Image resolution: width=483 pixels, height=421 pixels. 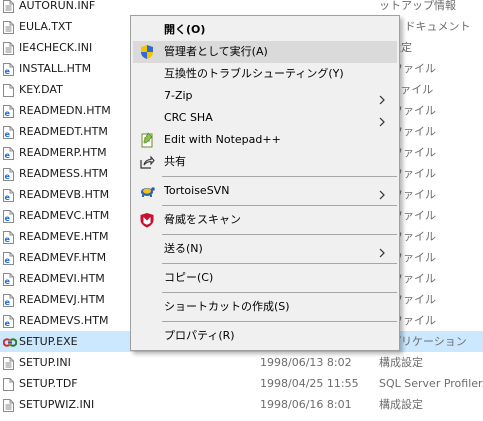 What do you see at coordinates (265, 191) in the screenshot?
I see `menu-item: TortoiseSVN` at bounding box center [265, 191].